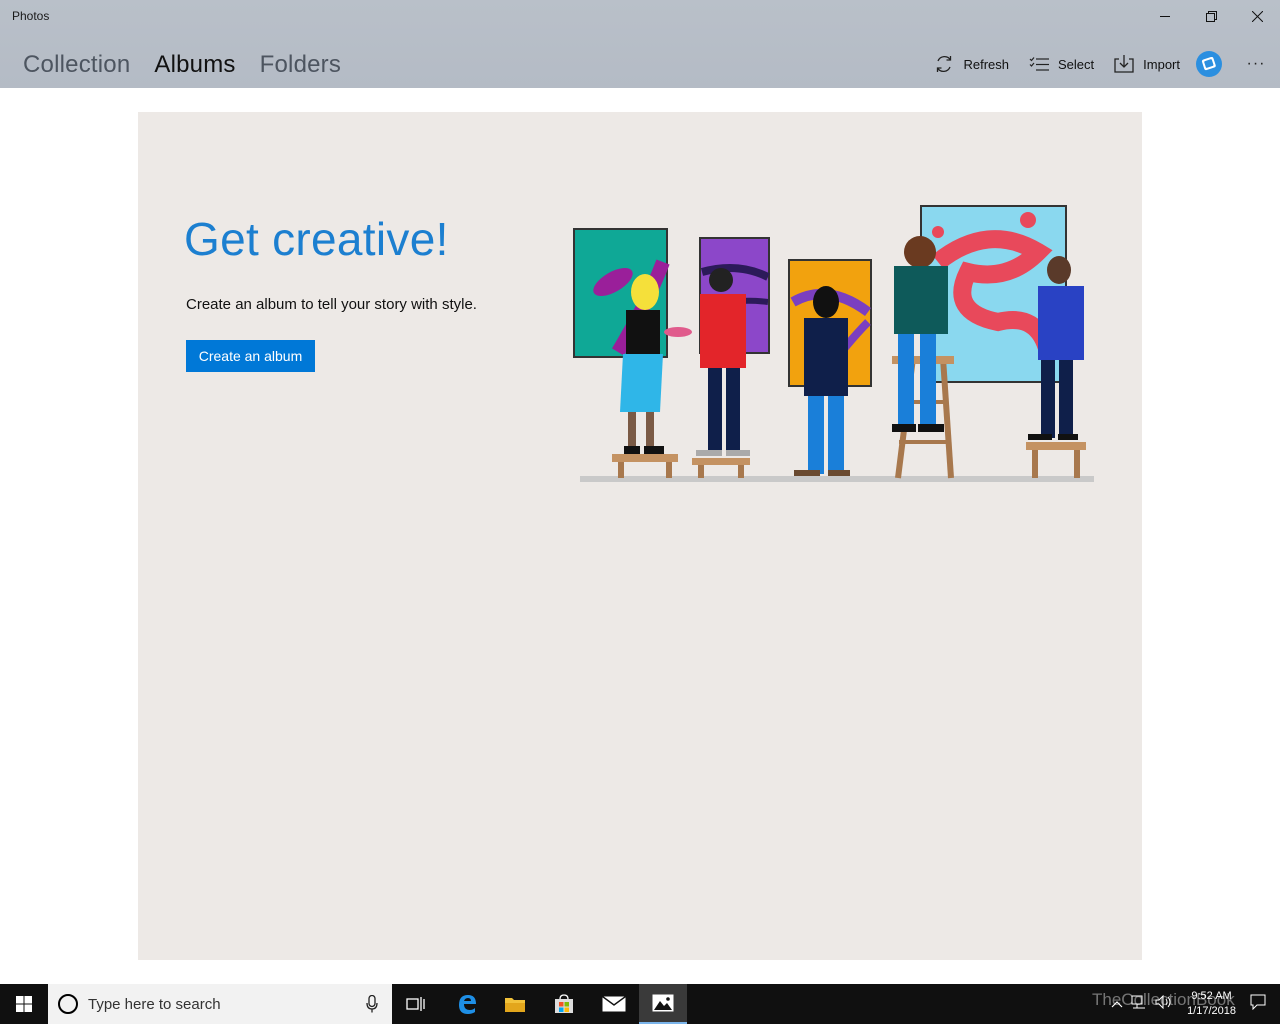 This screenshot has height=1024, width=1280. I want to click on photos-button, so click(663, 1004).